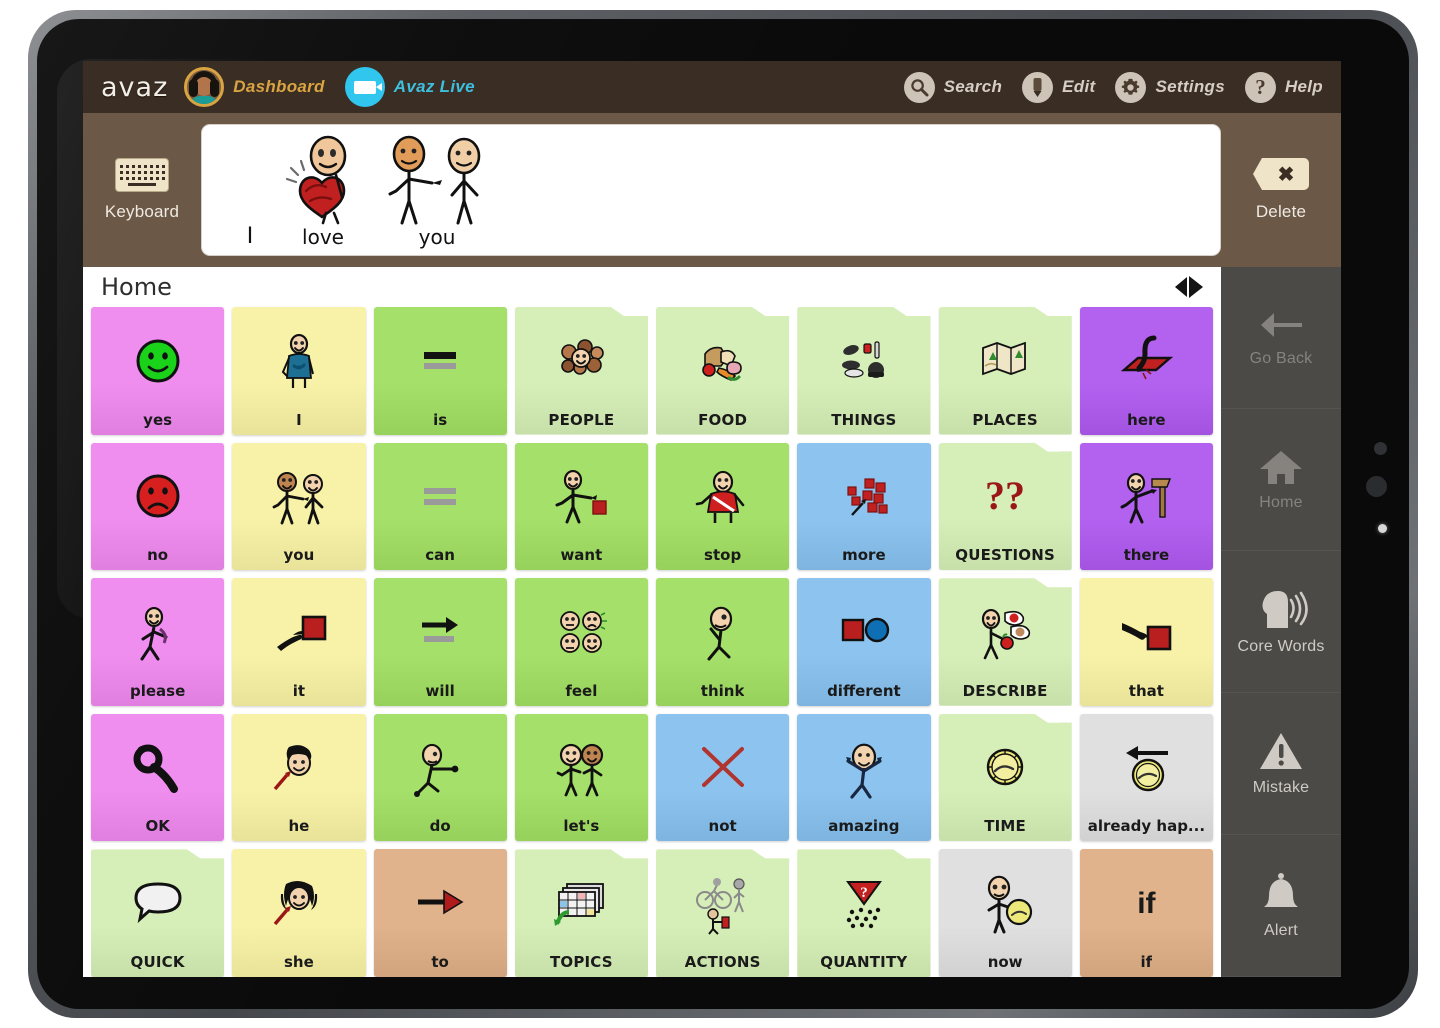 The height and width of the screenshot is (1028, 1440). Describe the element at coordinates (1005, 766) in the screenshot. I see `clock-icon` at that location.